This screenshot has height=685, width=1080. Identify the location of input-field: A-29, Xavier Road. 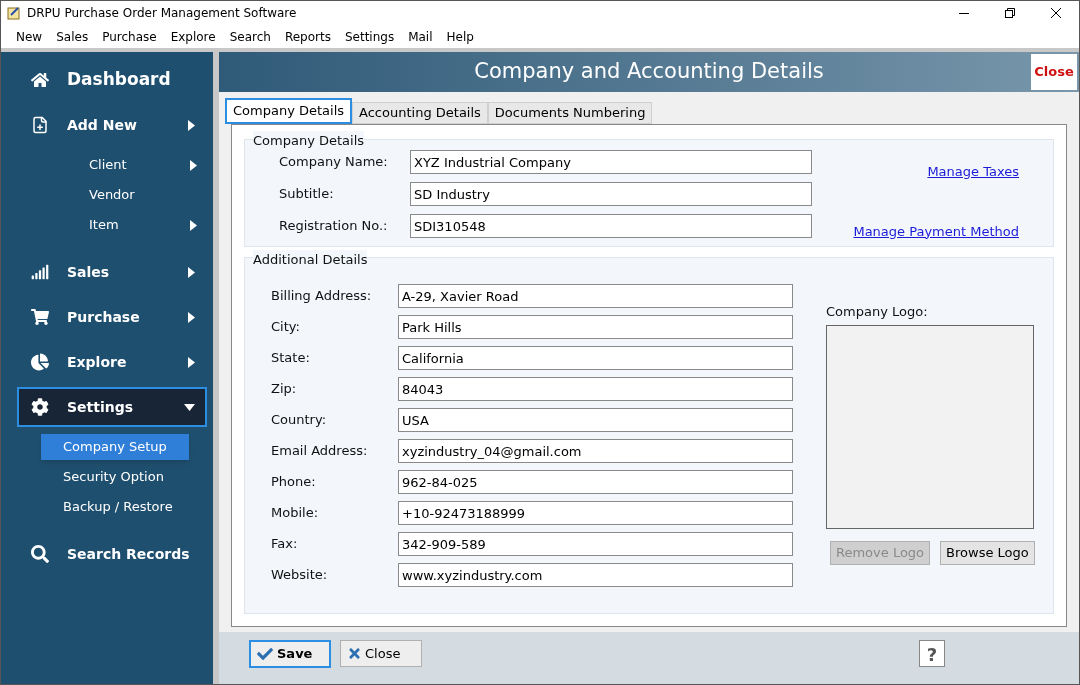
(595, 296).